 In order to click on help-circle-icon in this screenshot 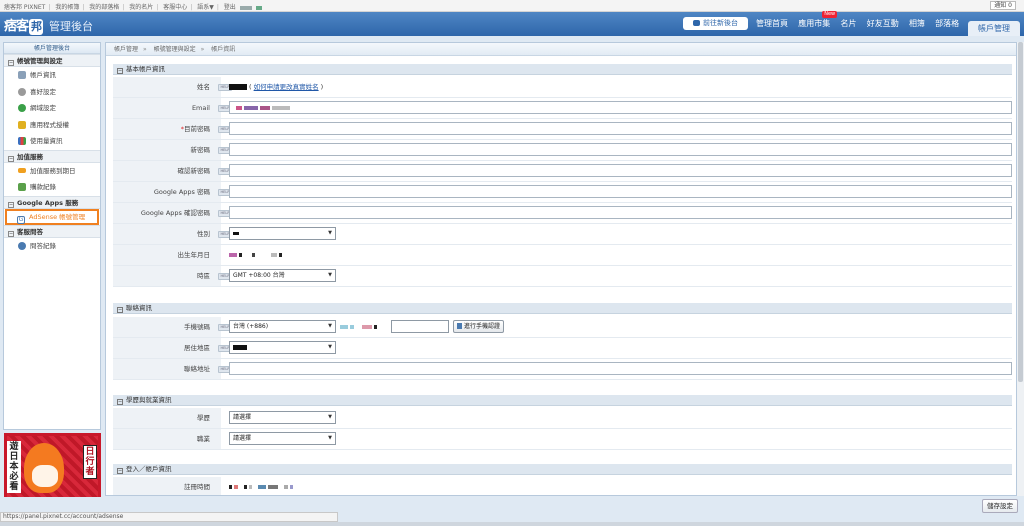, I will do `click(22, 246)`.